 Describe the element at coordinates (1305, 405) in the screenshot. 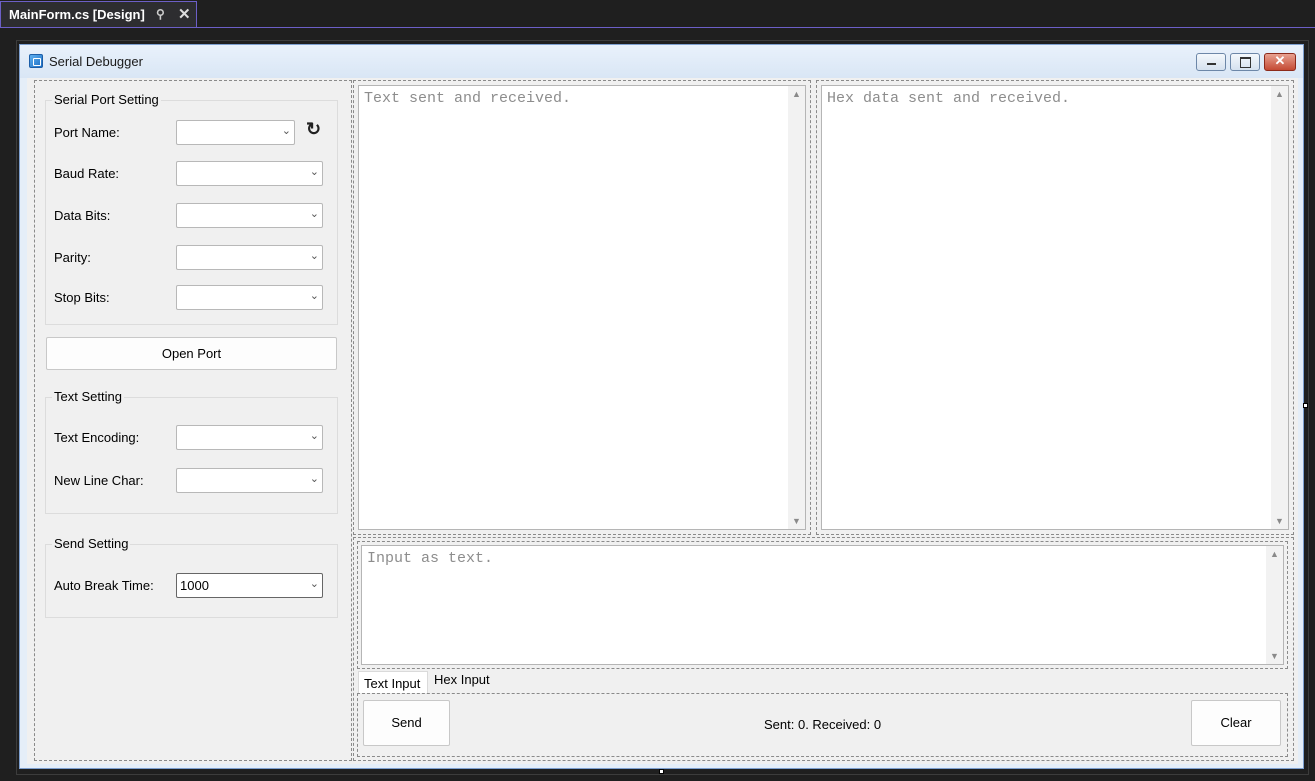

I see `resize-handle-right` at that location.